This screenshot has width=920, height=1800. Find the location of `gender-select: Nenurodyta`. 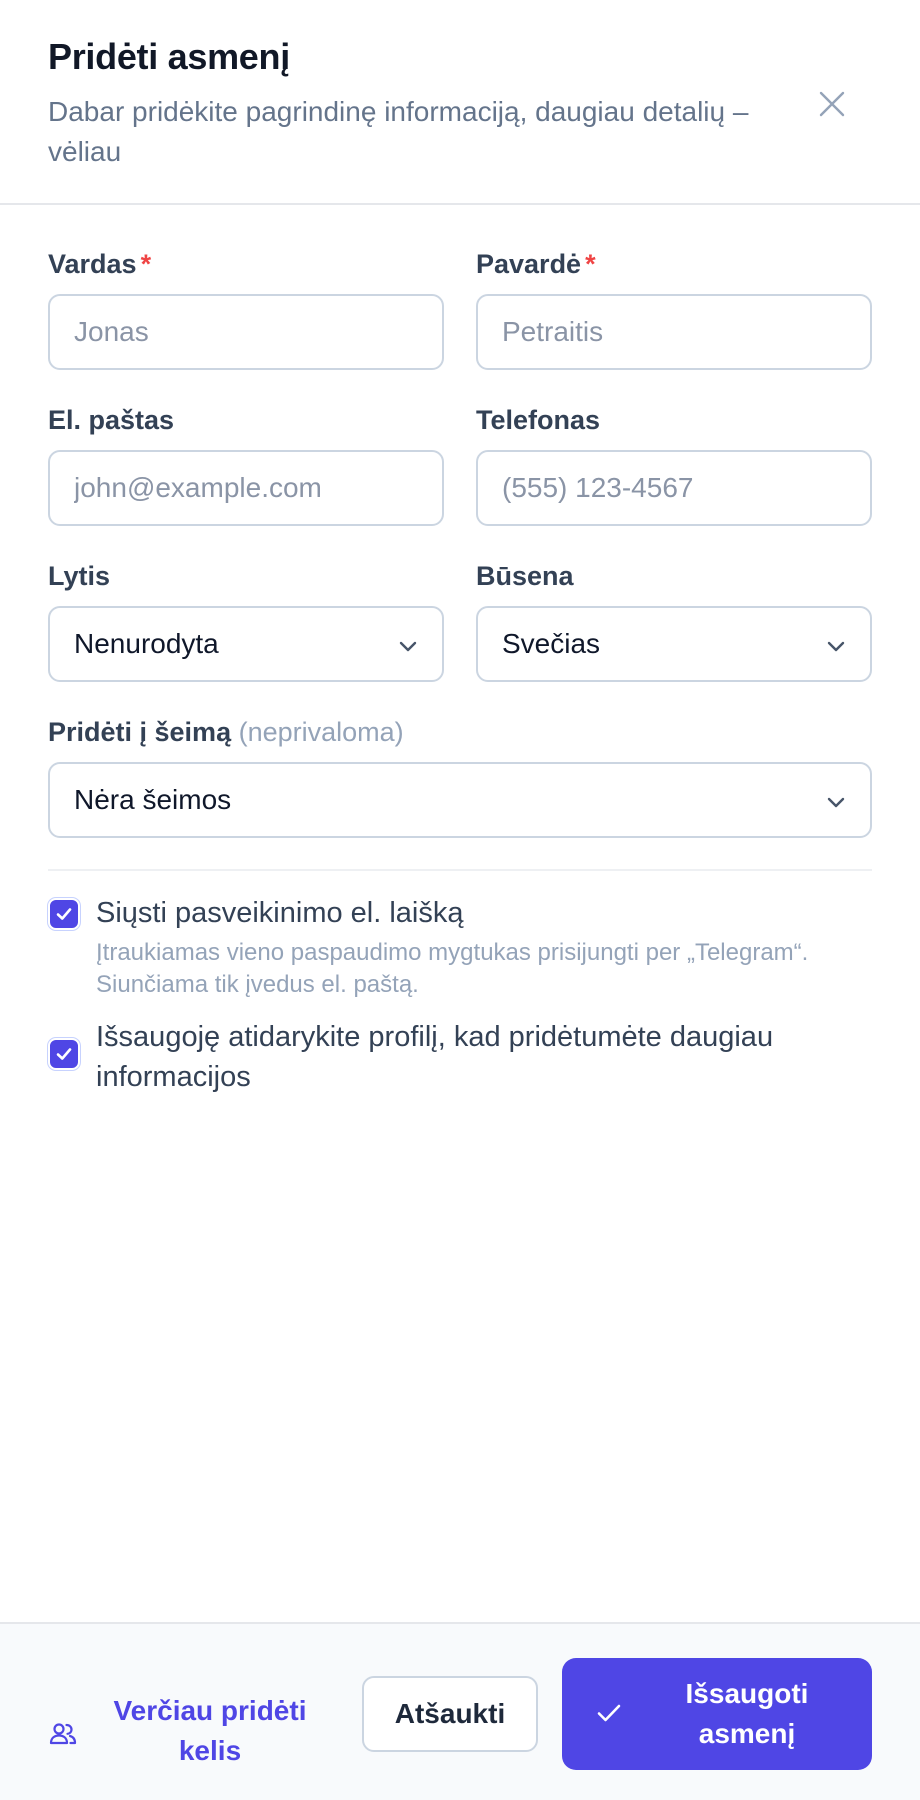

gender-select: Nenurodyta is located at coordinates (246, 644).